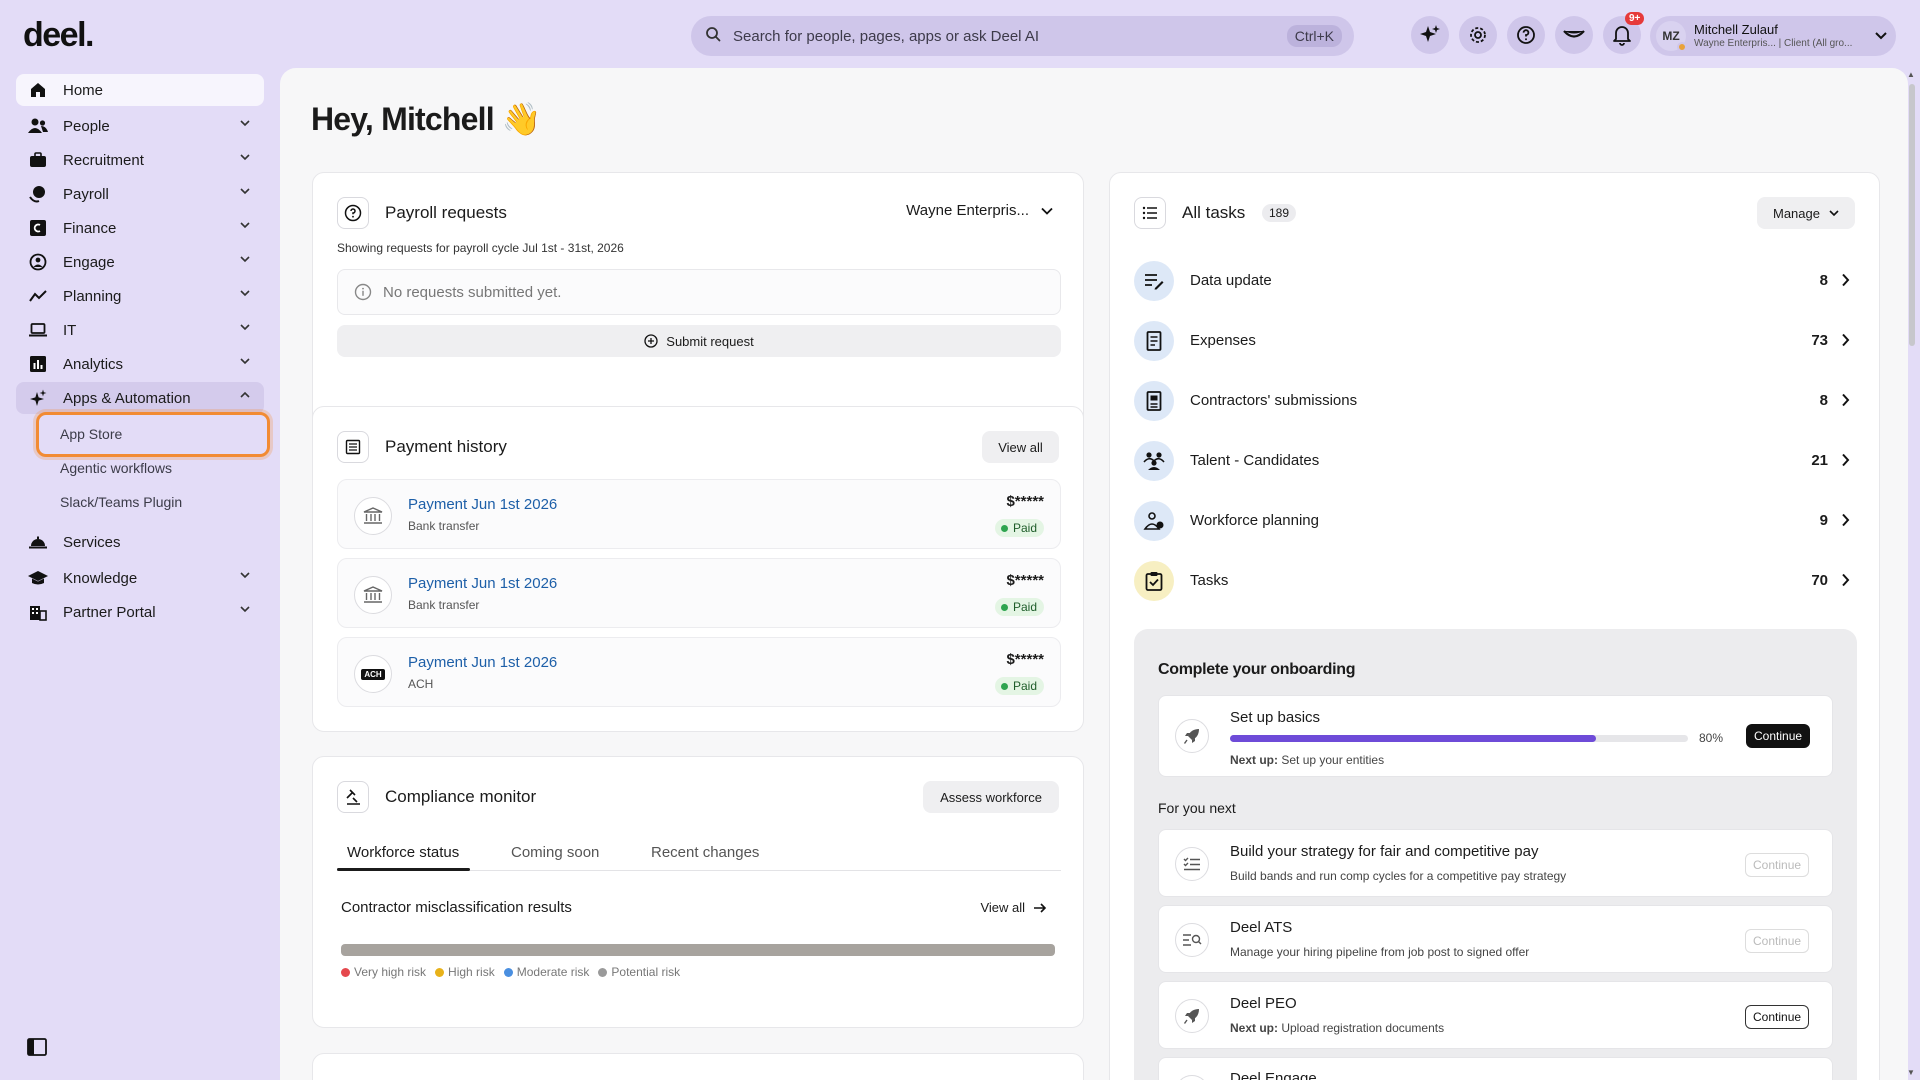  I want to click on scroll-down-arrow: ▼, so click(1911, 1072).